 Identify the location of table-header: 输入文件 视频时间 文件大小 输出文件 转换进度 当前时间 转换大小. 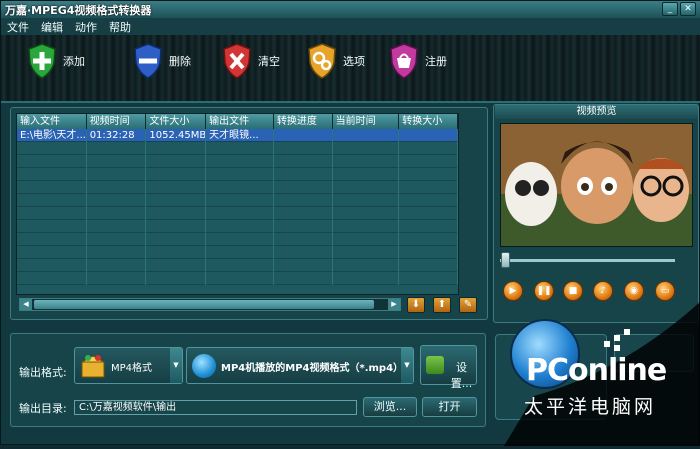
(237, 121).